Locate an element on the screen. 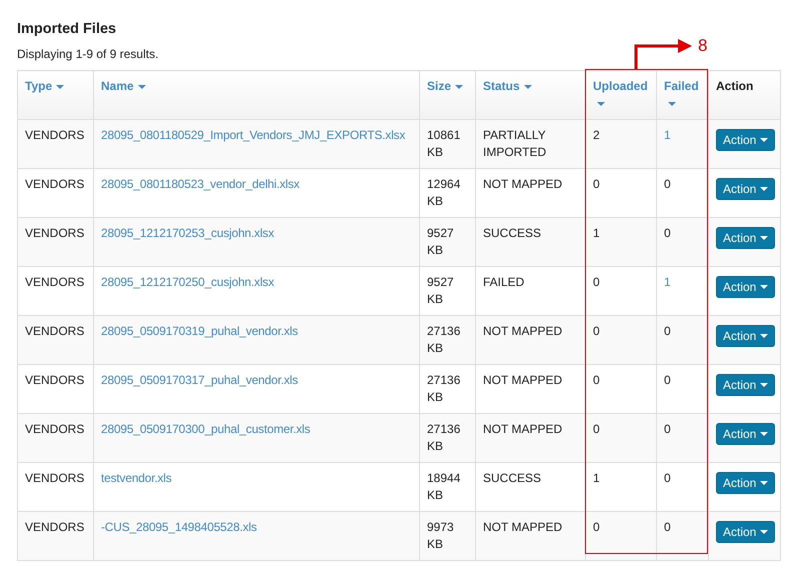  sortable-column-header: Type is located at coordinates (44, 86).